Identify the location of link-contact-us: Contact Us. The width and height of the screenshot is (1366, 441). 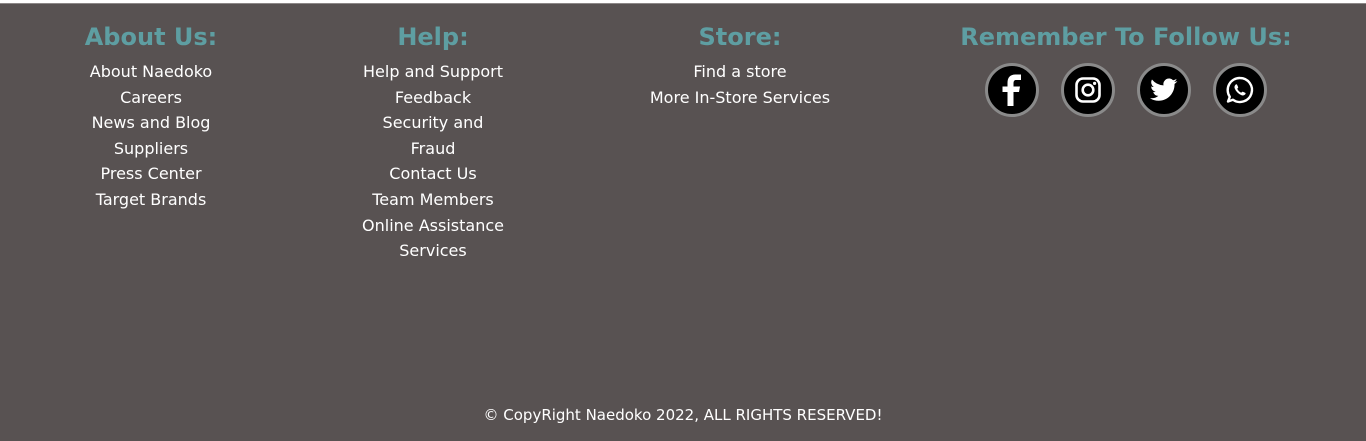
(432, 173).